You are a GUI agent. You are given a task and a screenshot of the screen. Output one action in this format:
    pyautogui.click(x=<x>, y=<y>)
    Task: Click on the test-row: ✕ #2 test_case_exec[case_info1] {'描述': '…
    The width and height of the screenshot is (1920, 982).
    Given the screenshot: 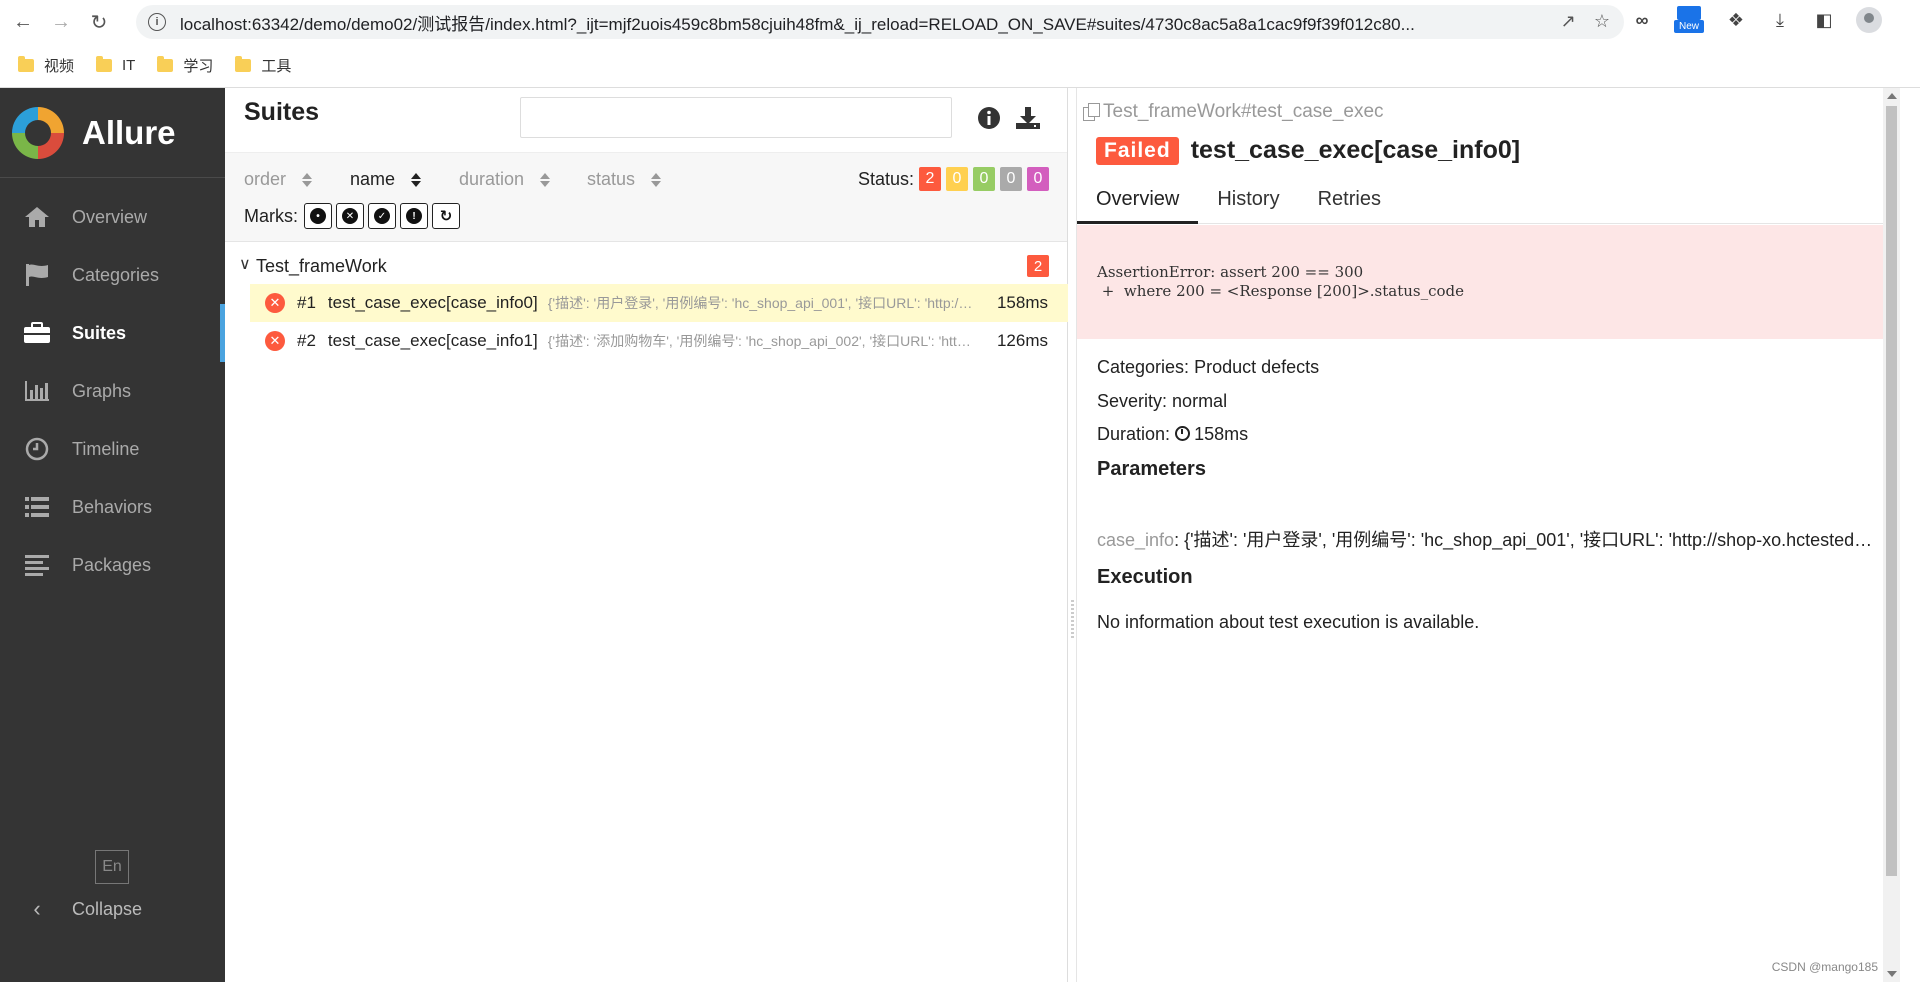 What is the action you would take?
    pyautogui.click(x=659, y=341)
    